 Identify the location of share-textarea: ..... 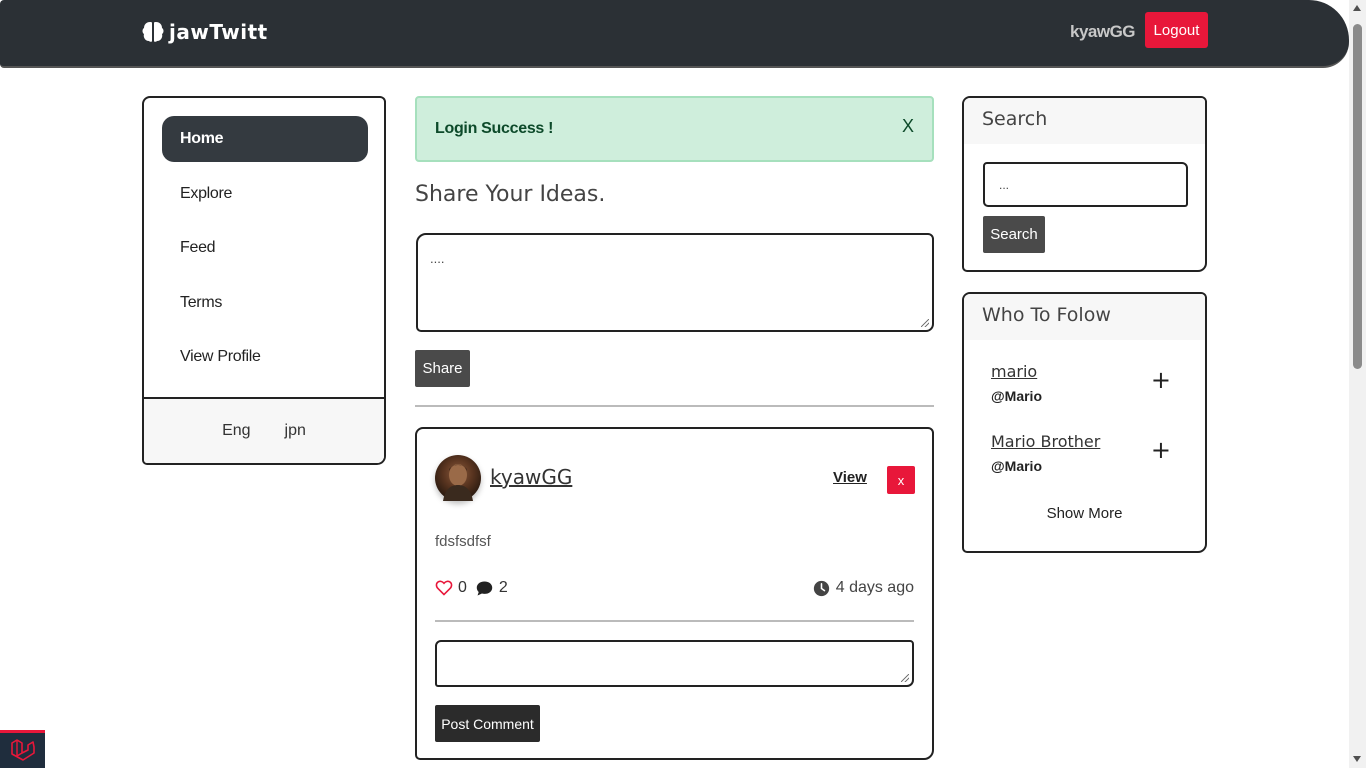
(675, 282).